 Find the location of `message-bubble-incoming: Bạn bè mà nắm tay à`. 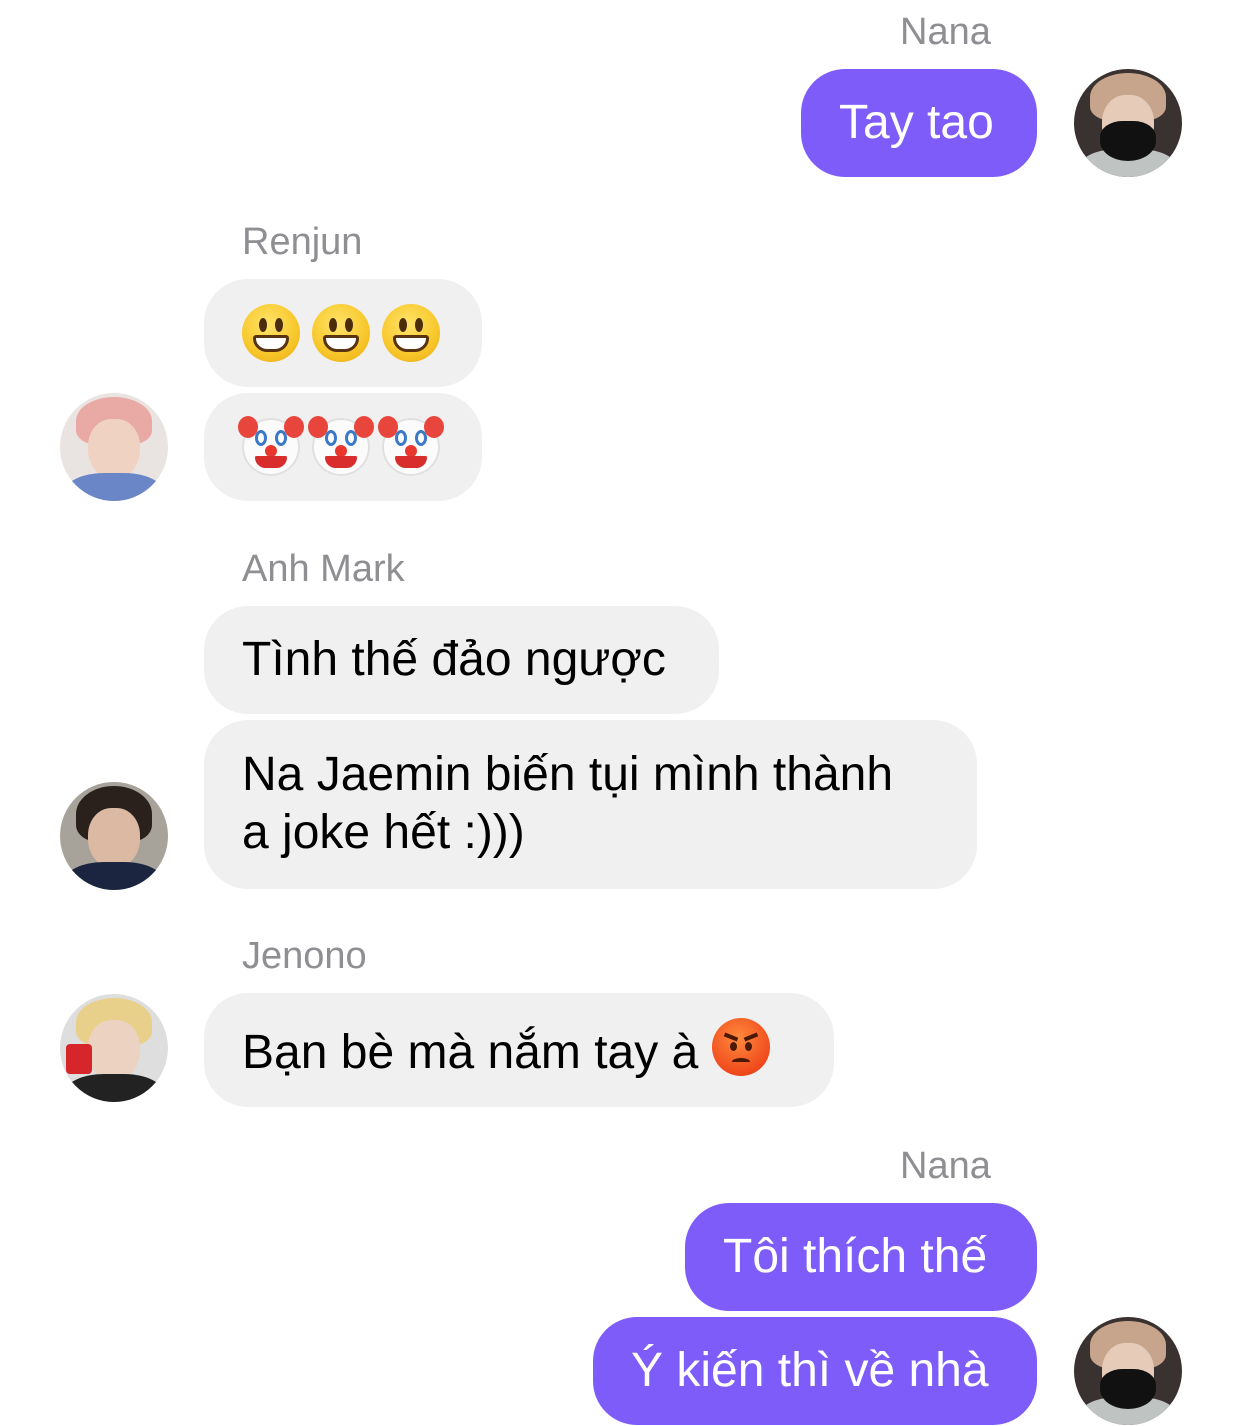

message-bubble-incoming: Bạn bè mà nắm tay à is located at coordinates (519, 1050).